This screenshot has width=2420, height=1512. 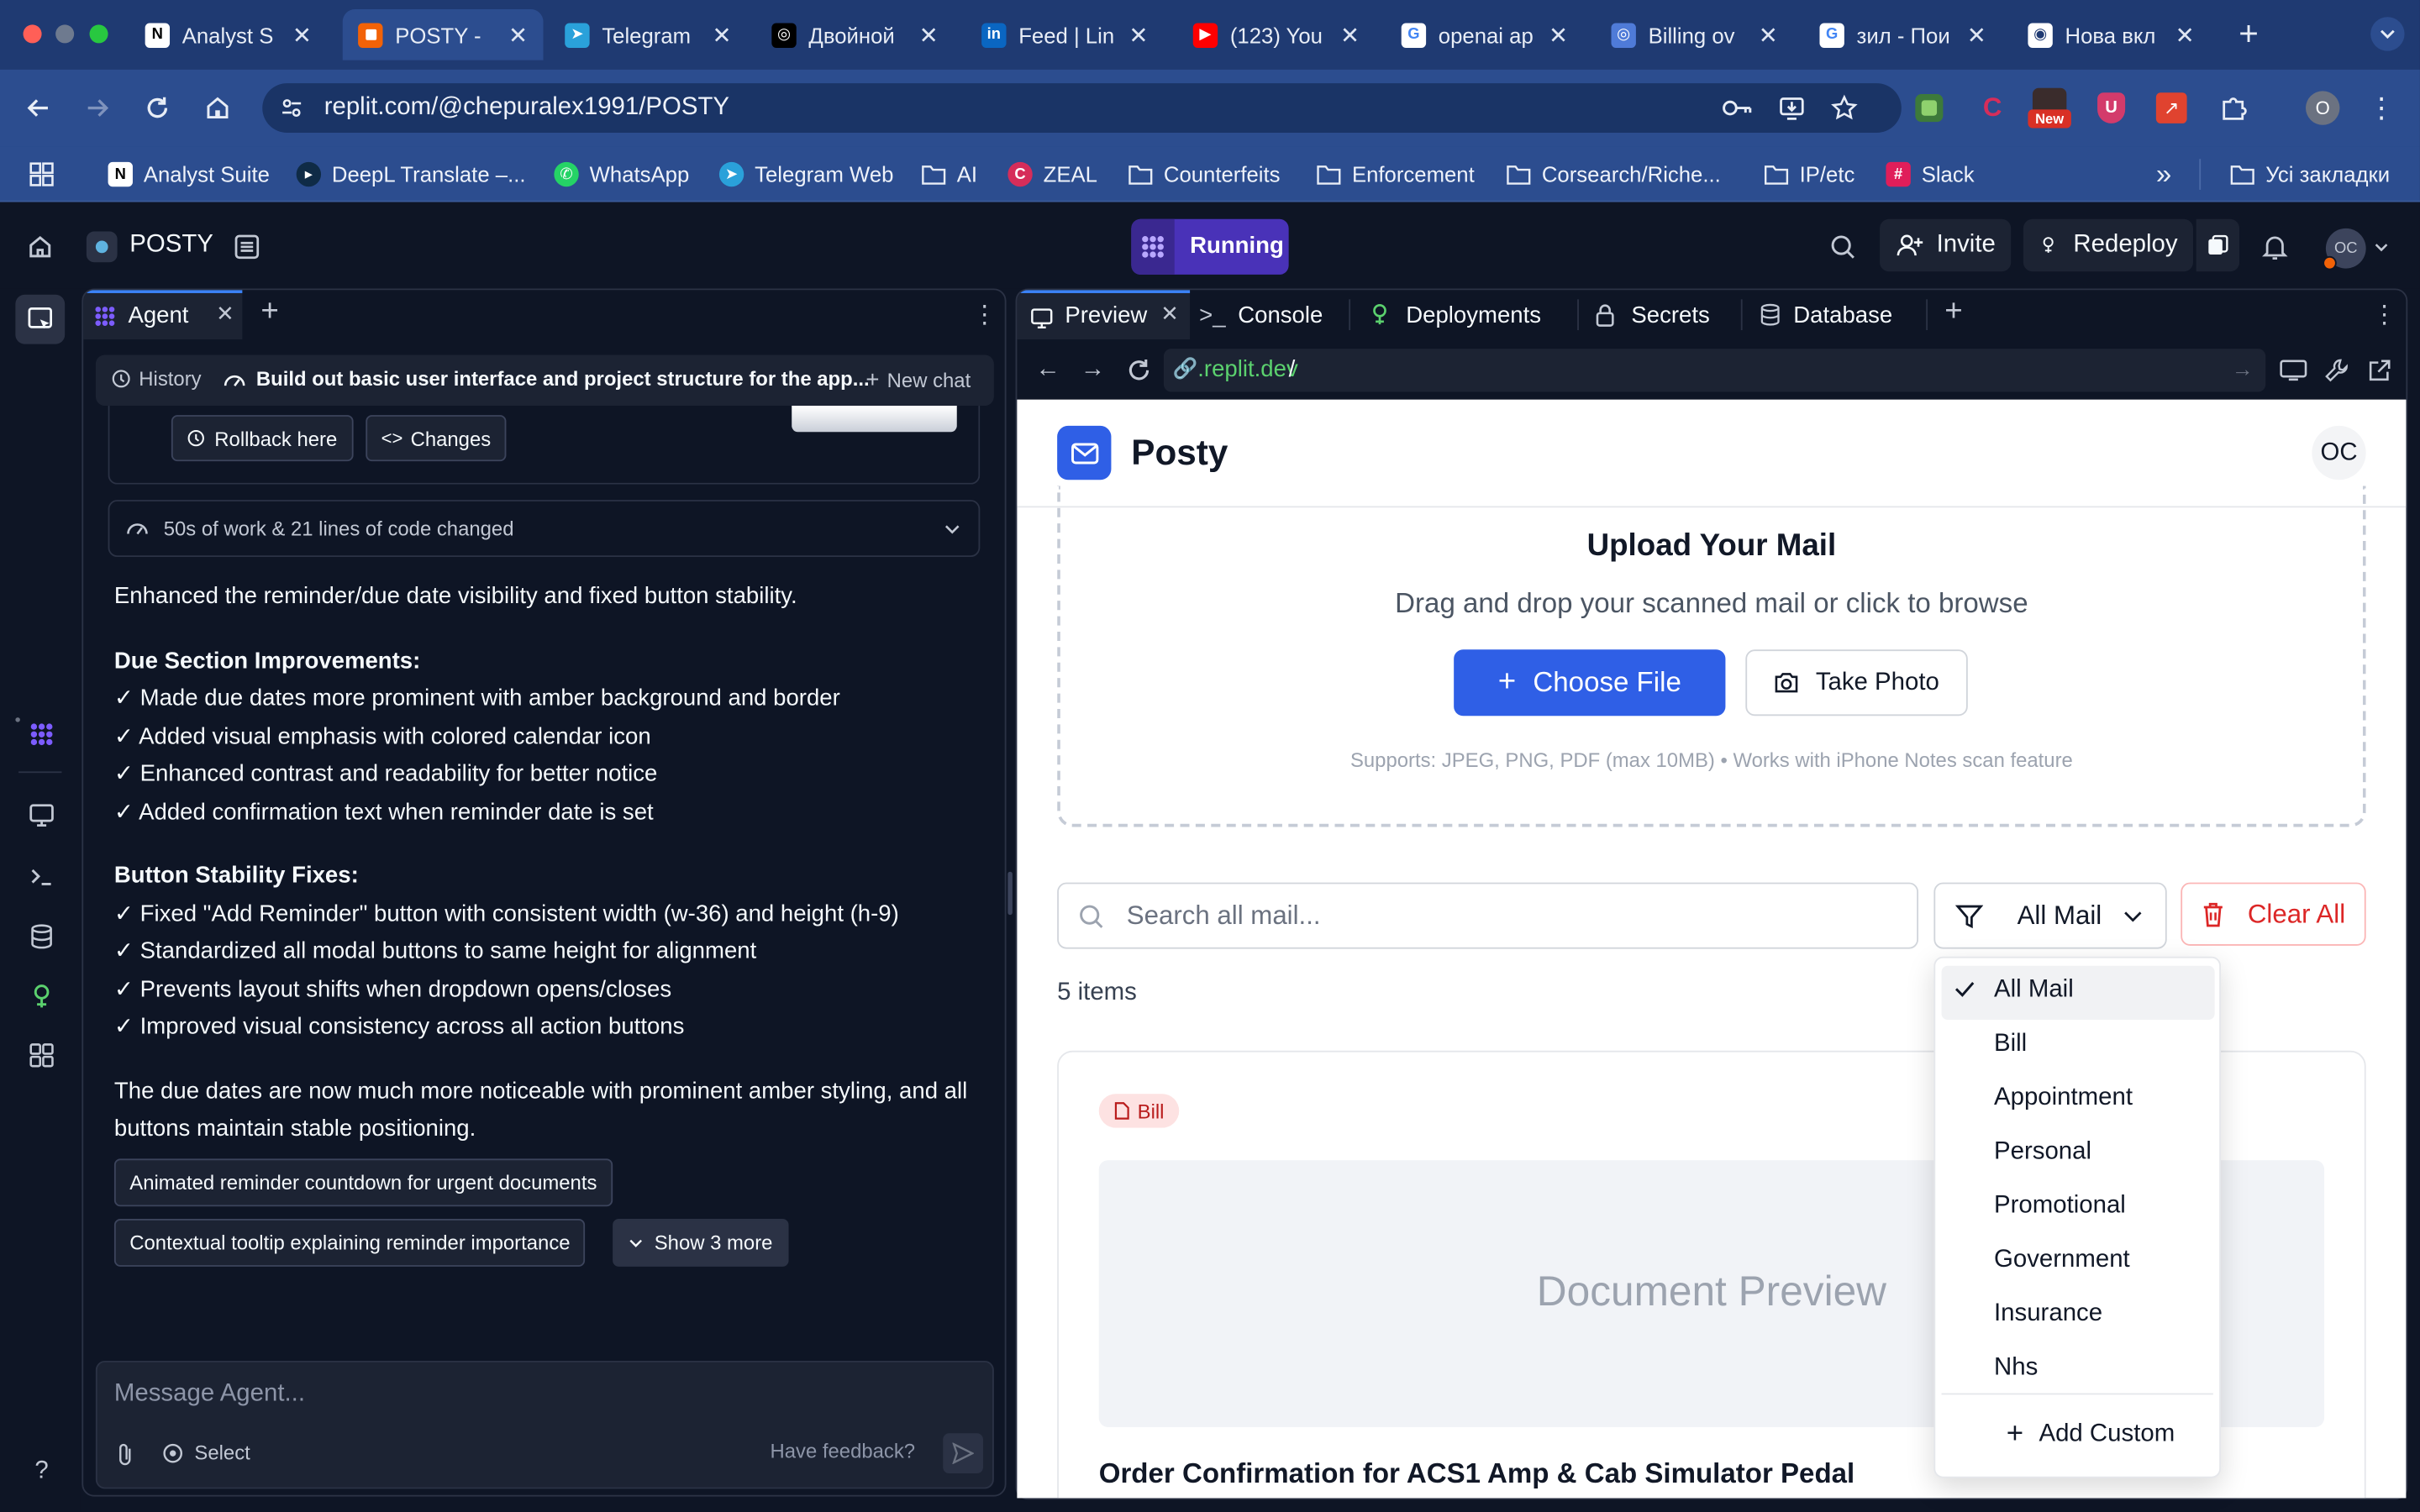 What do you see at coordinates (1792, 107) in the screenshot?
I see `install-app-icon` at bounding box center [1792, 107].